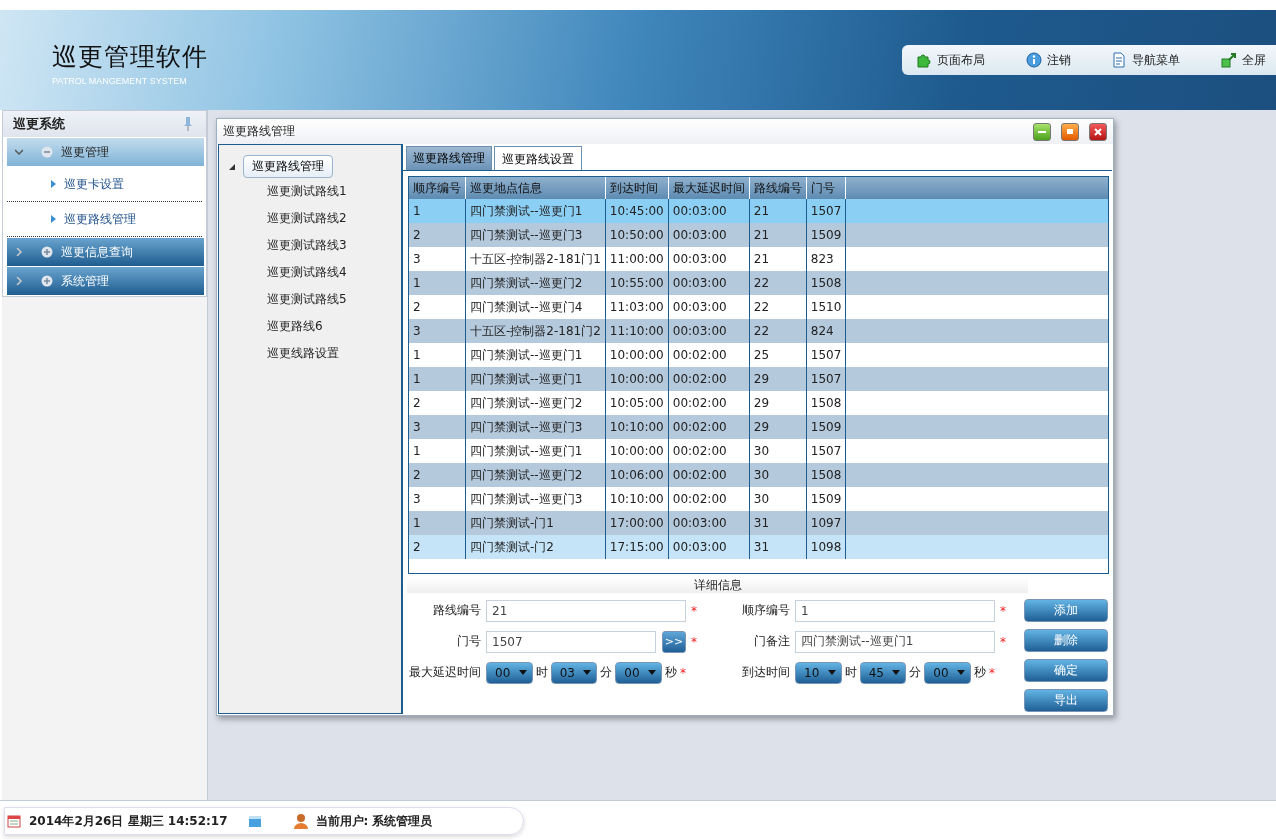 The image size is (1276, 840). What do you see at coordinates (758, 451) in the screenshot?
I see `table-row: 1 四门禁测试--巡更门1 10:00:00 00:02:00 30 1507` at bounding box center [758, 451].